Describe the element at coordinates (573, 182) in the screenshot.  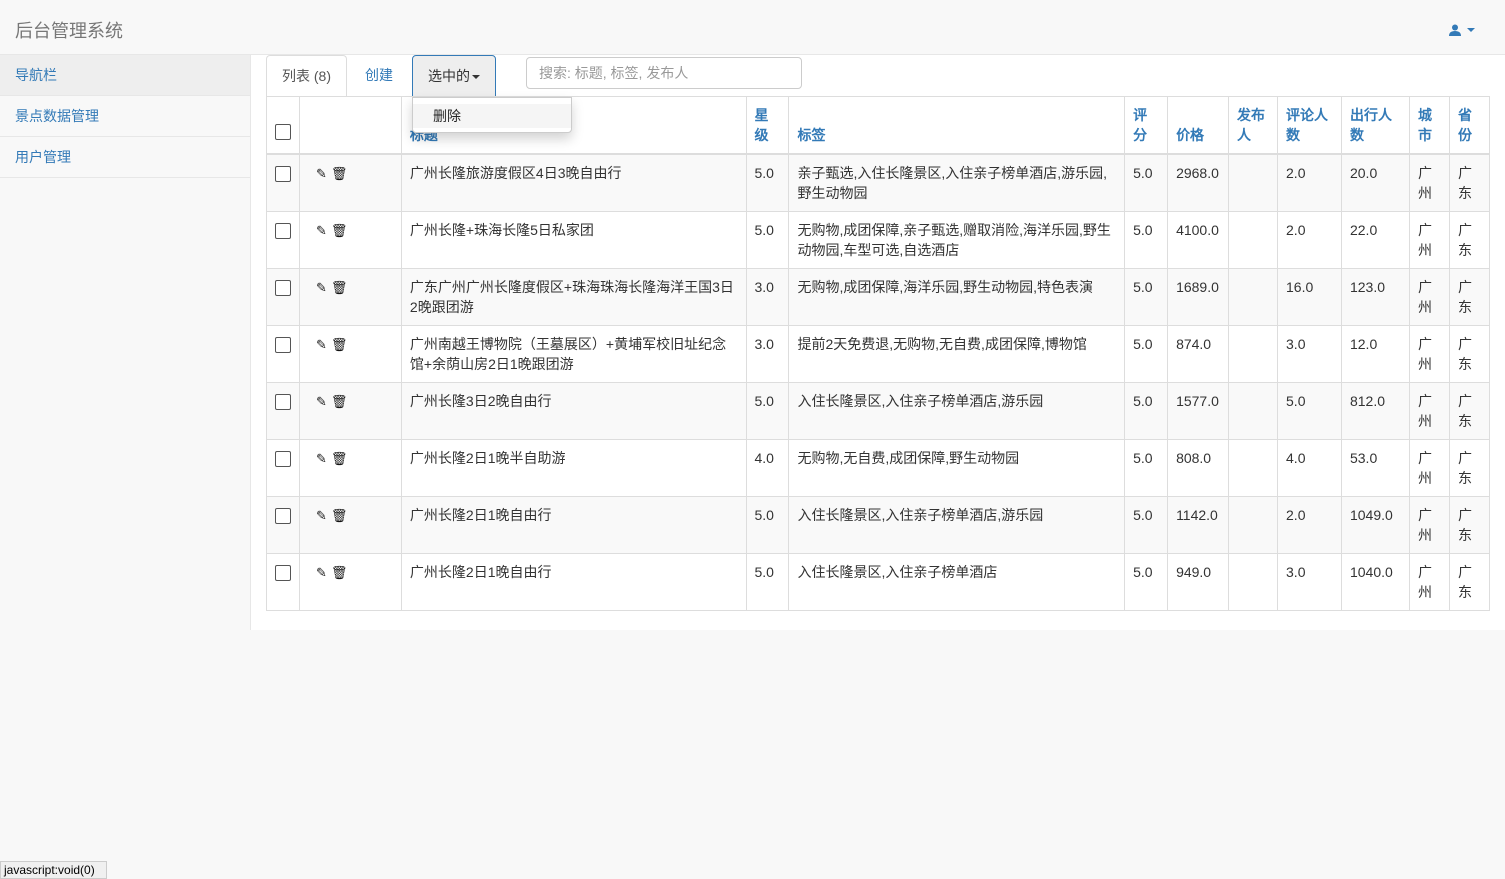
I see `cell-title: 广州长隆旅游度假区4日3晚自由行` at that location.